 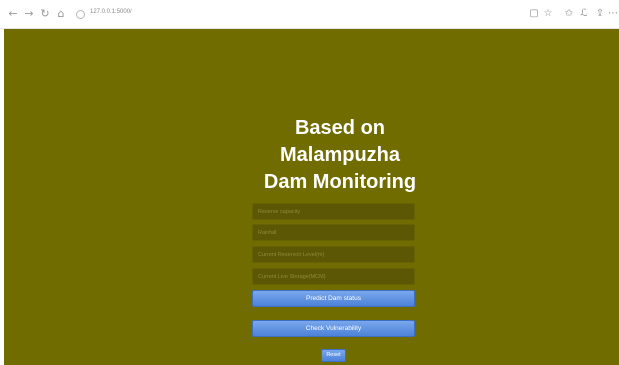 What do you see at coordinates (45, 14) in the screenshot?
I see `reload-icon: ↻` at bounding box center [45, 14].